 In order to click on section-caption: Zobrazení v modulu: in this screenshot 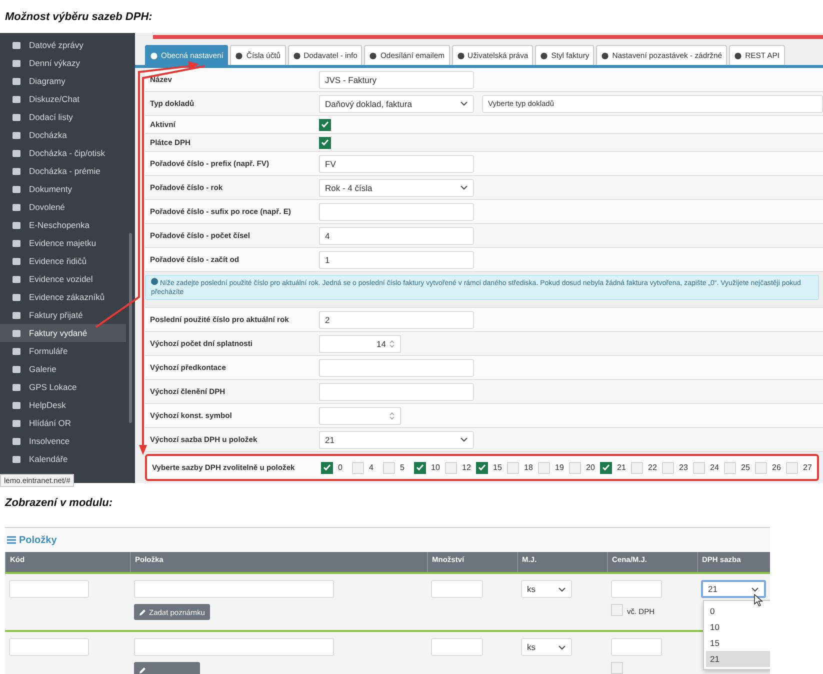, I will do `click(59, 503)`.